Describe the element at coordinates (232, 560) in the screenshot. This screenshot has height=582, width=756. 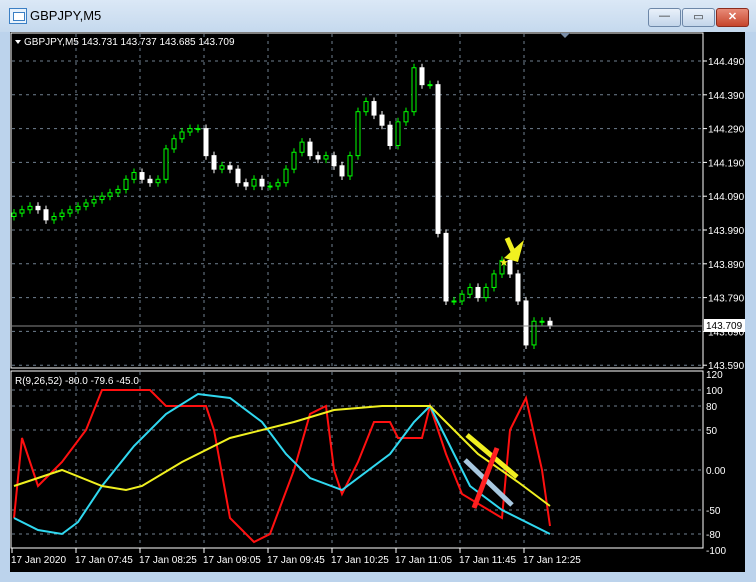
I see `time-tick-label: 17 Jan 09:05` at that location.